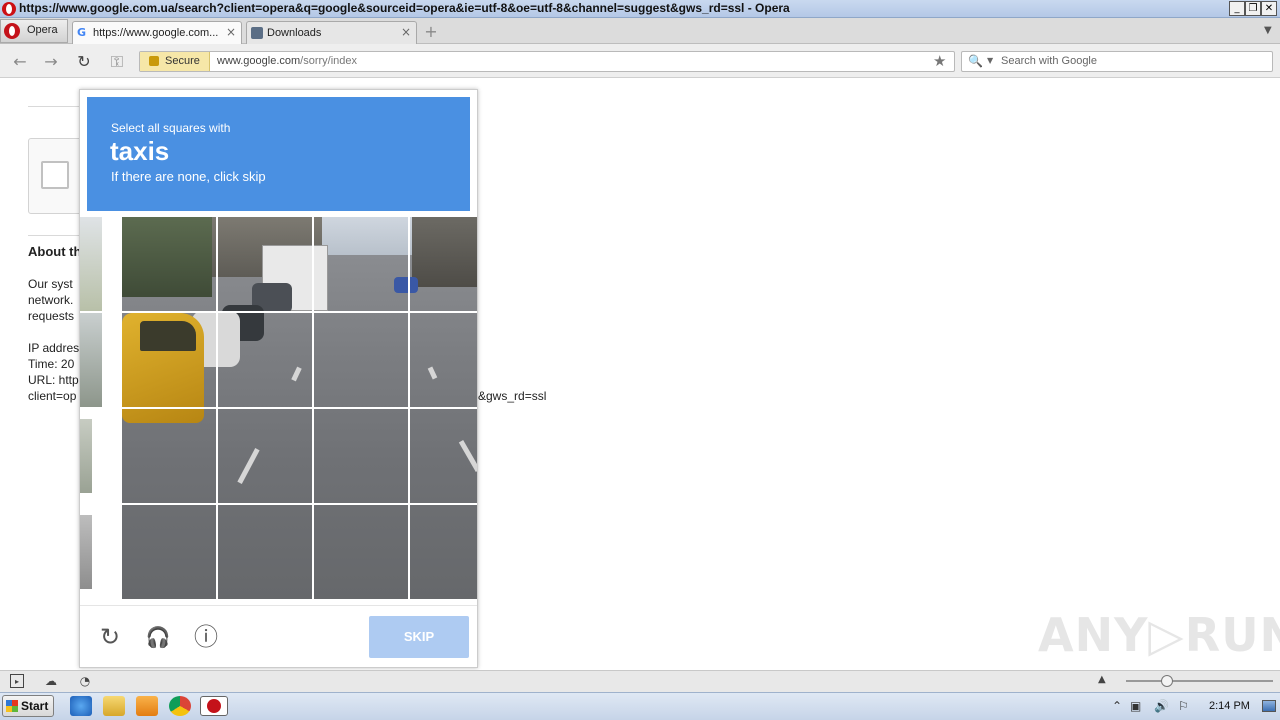 The image size is (1280, 720). Describe the element at coordinates (939, 61) in the screenshot. I see `bookmark-star-icon: ★` at that location.